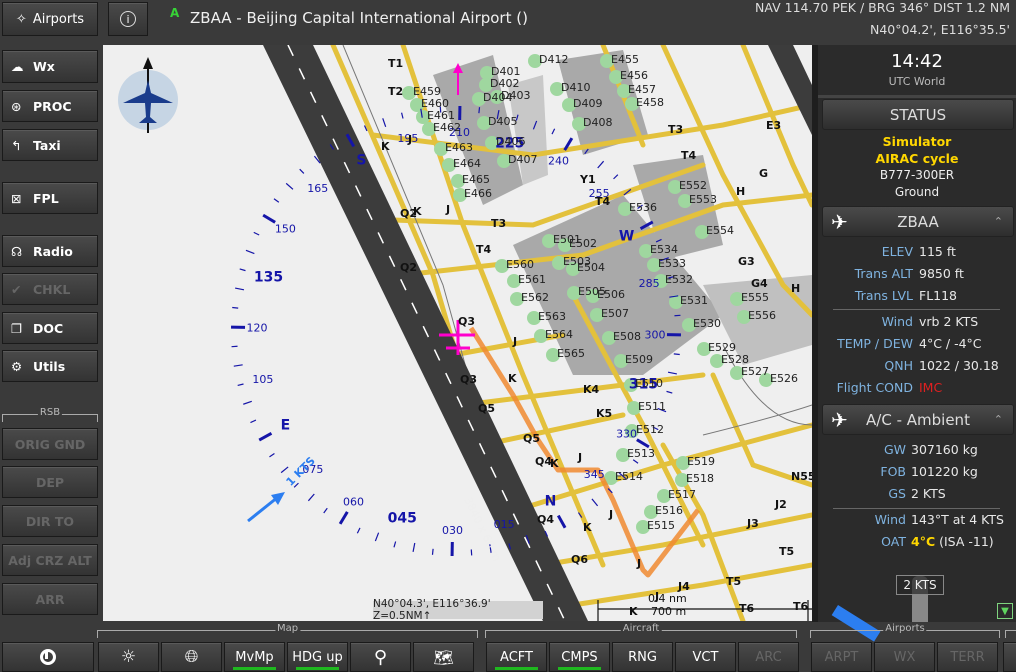  What do you see at coordinates (50, 560) in the screenshot?
I see `rsb-adj-crz-alt-button: Adj CRZ ALT` at bounding box center [50, 560].